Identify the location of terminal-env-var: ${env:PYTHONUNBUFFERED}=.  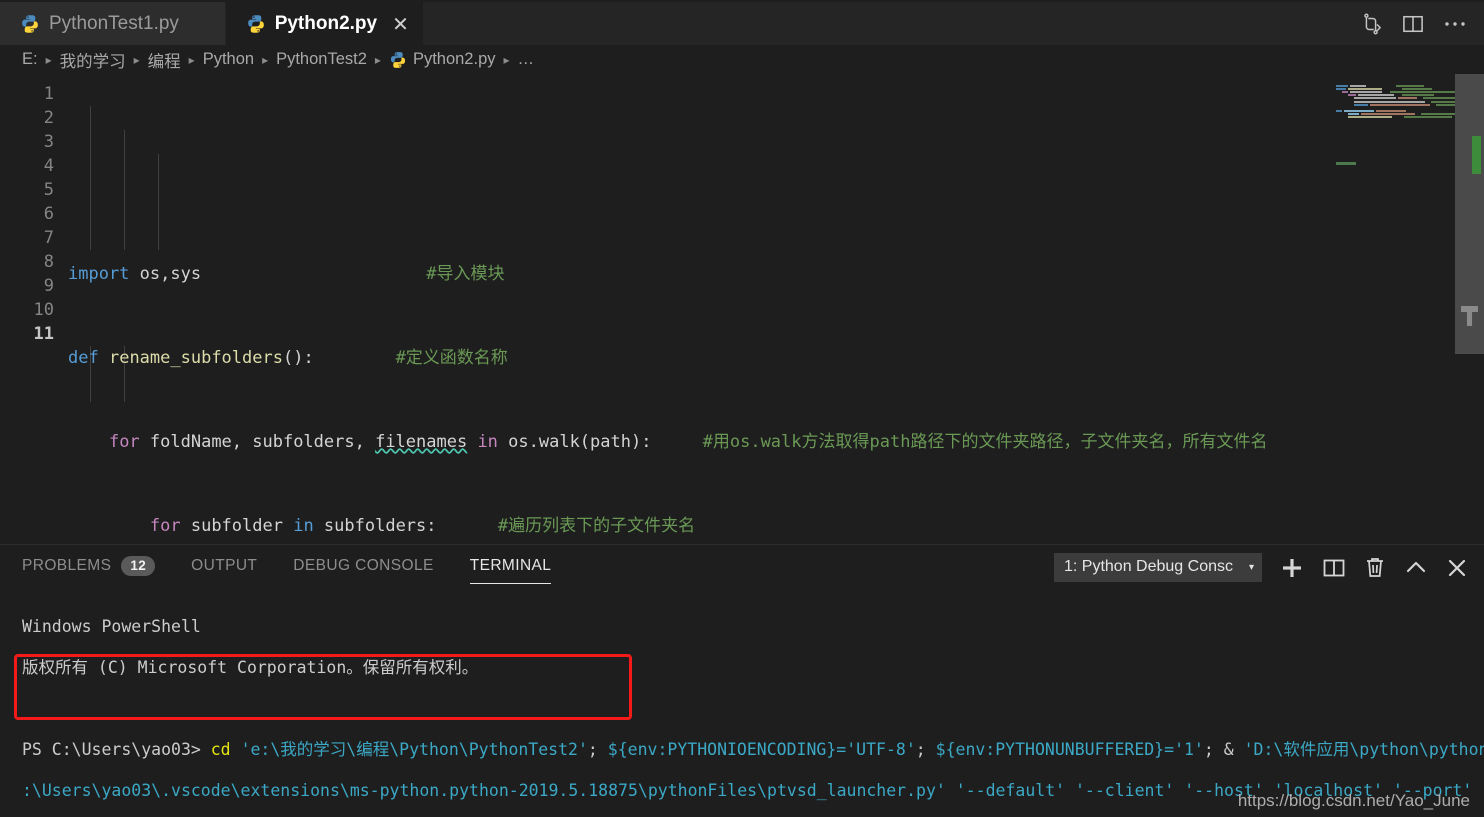
(1055, 749).